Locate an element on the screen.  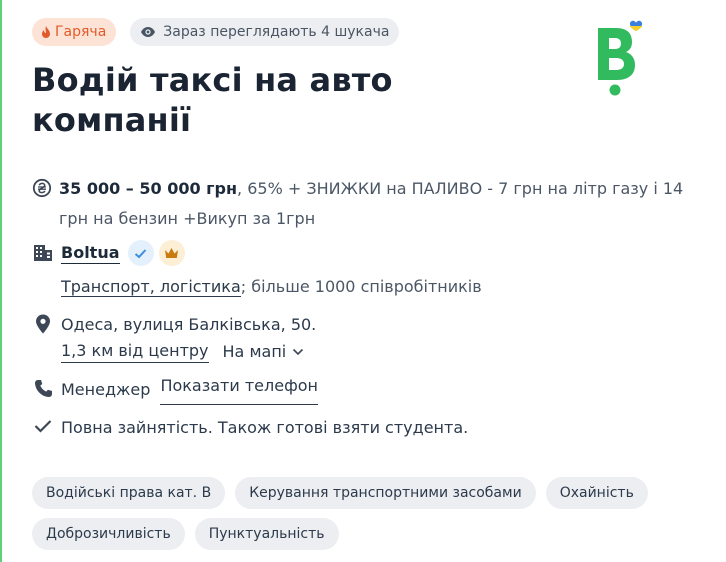
skill-tag: Доброзичливість is located at coordinates (108, 534).